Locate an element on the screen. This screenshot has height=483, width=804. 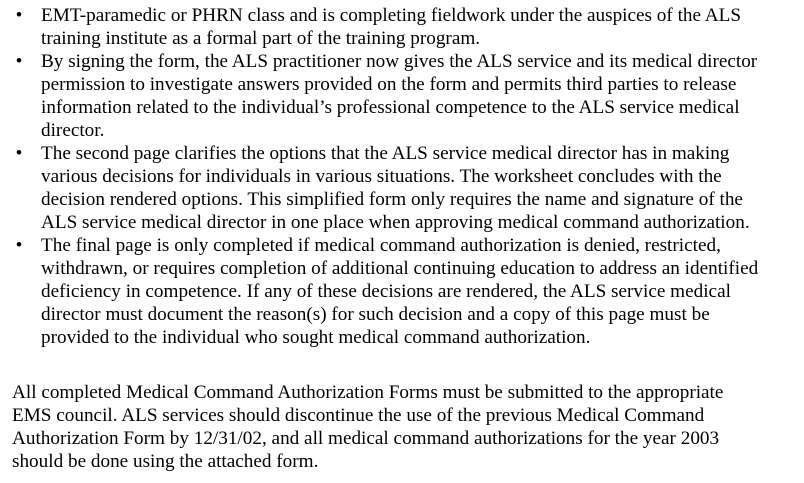
text-line: should be done using the attached form. is located at coordinates (165, 461).